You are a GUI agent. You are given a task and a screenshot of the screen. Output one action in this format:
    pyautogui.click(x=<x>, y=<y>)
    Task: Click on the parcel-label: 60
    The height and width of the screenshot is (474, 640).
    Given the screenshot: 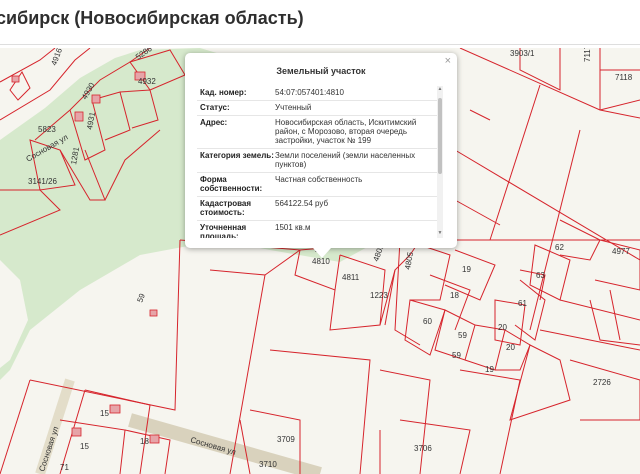 What is the action you would take?
    pyautogui.click(x=427, y=321)
    